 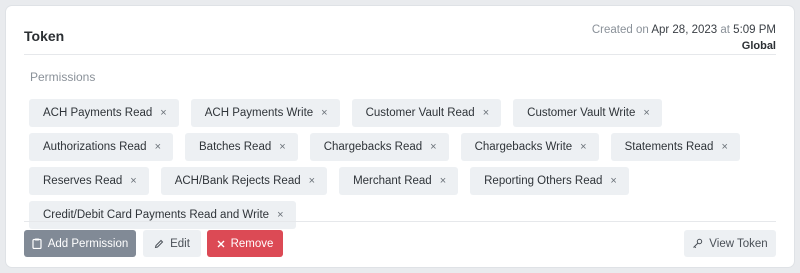 I want to click on created-at-word: at, so click(x=725, y=30).